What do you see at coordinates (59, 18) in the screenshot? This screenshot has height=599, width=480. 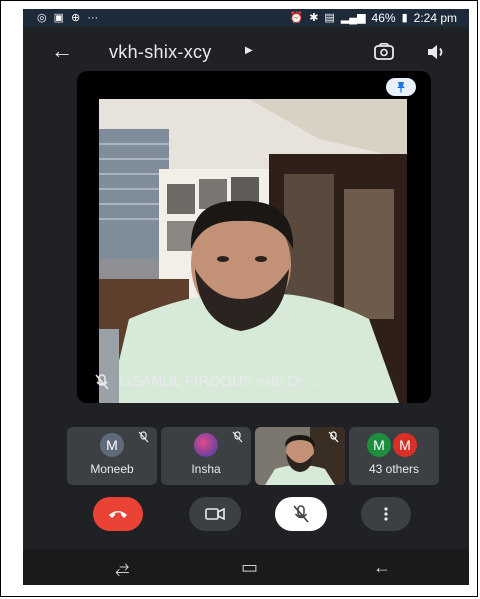 I see `gallery-icon: ▣` at bounding box center [59, 18].